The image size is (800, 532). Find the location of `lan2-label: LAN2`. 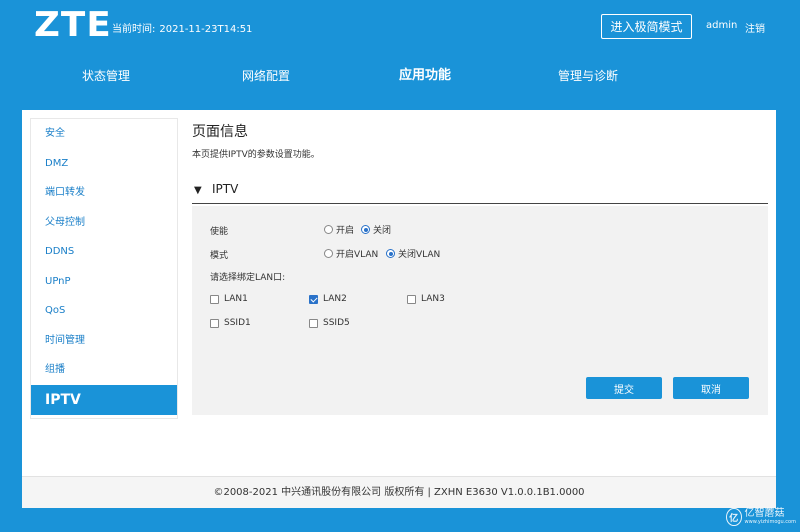

lan2-label: LAN2 is located at coordinates (335, 299).